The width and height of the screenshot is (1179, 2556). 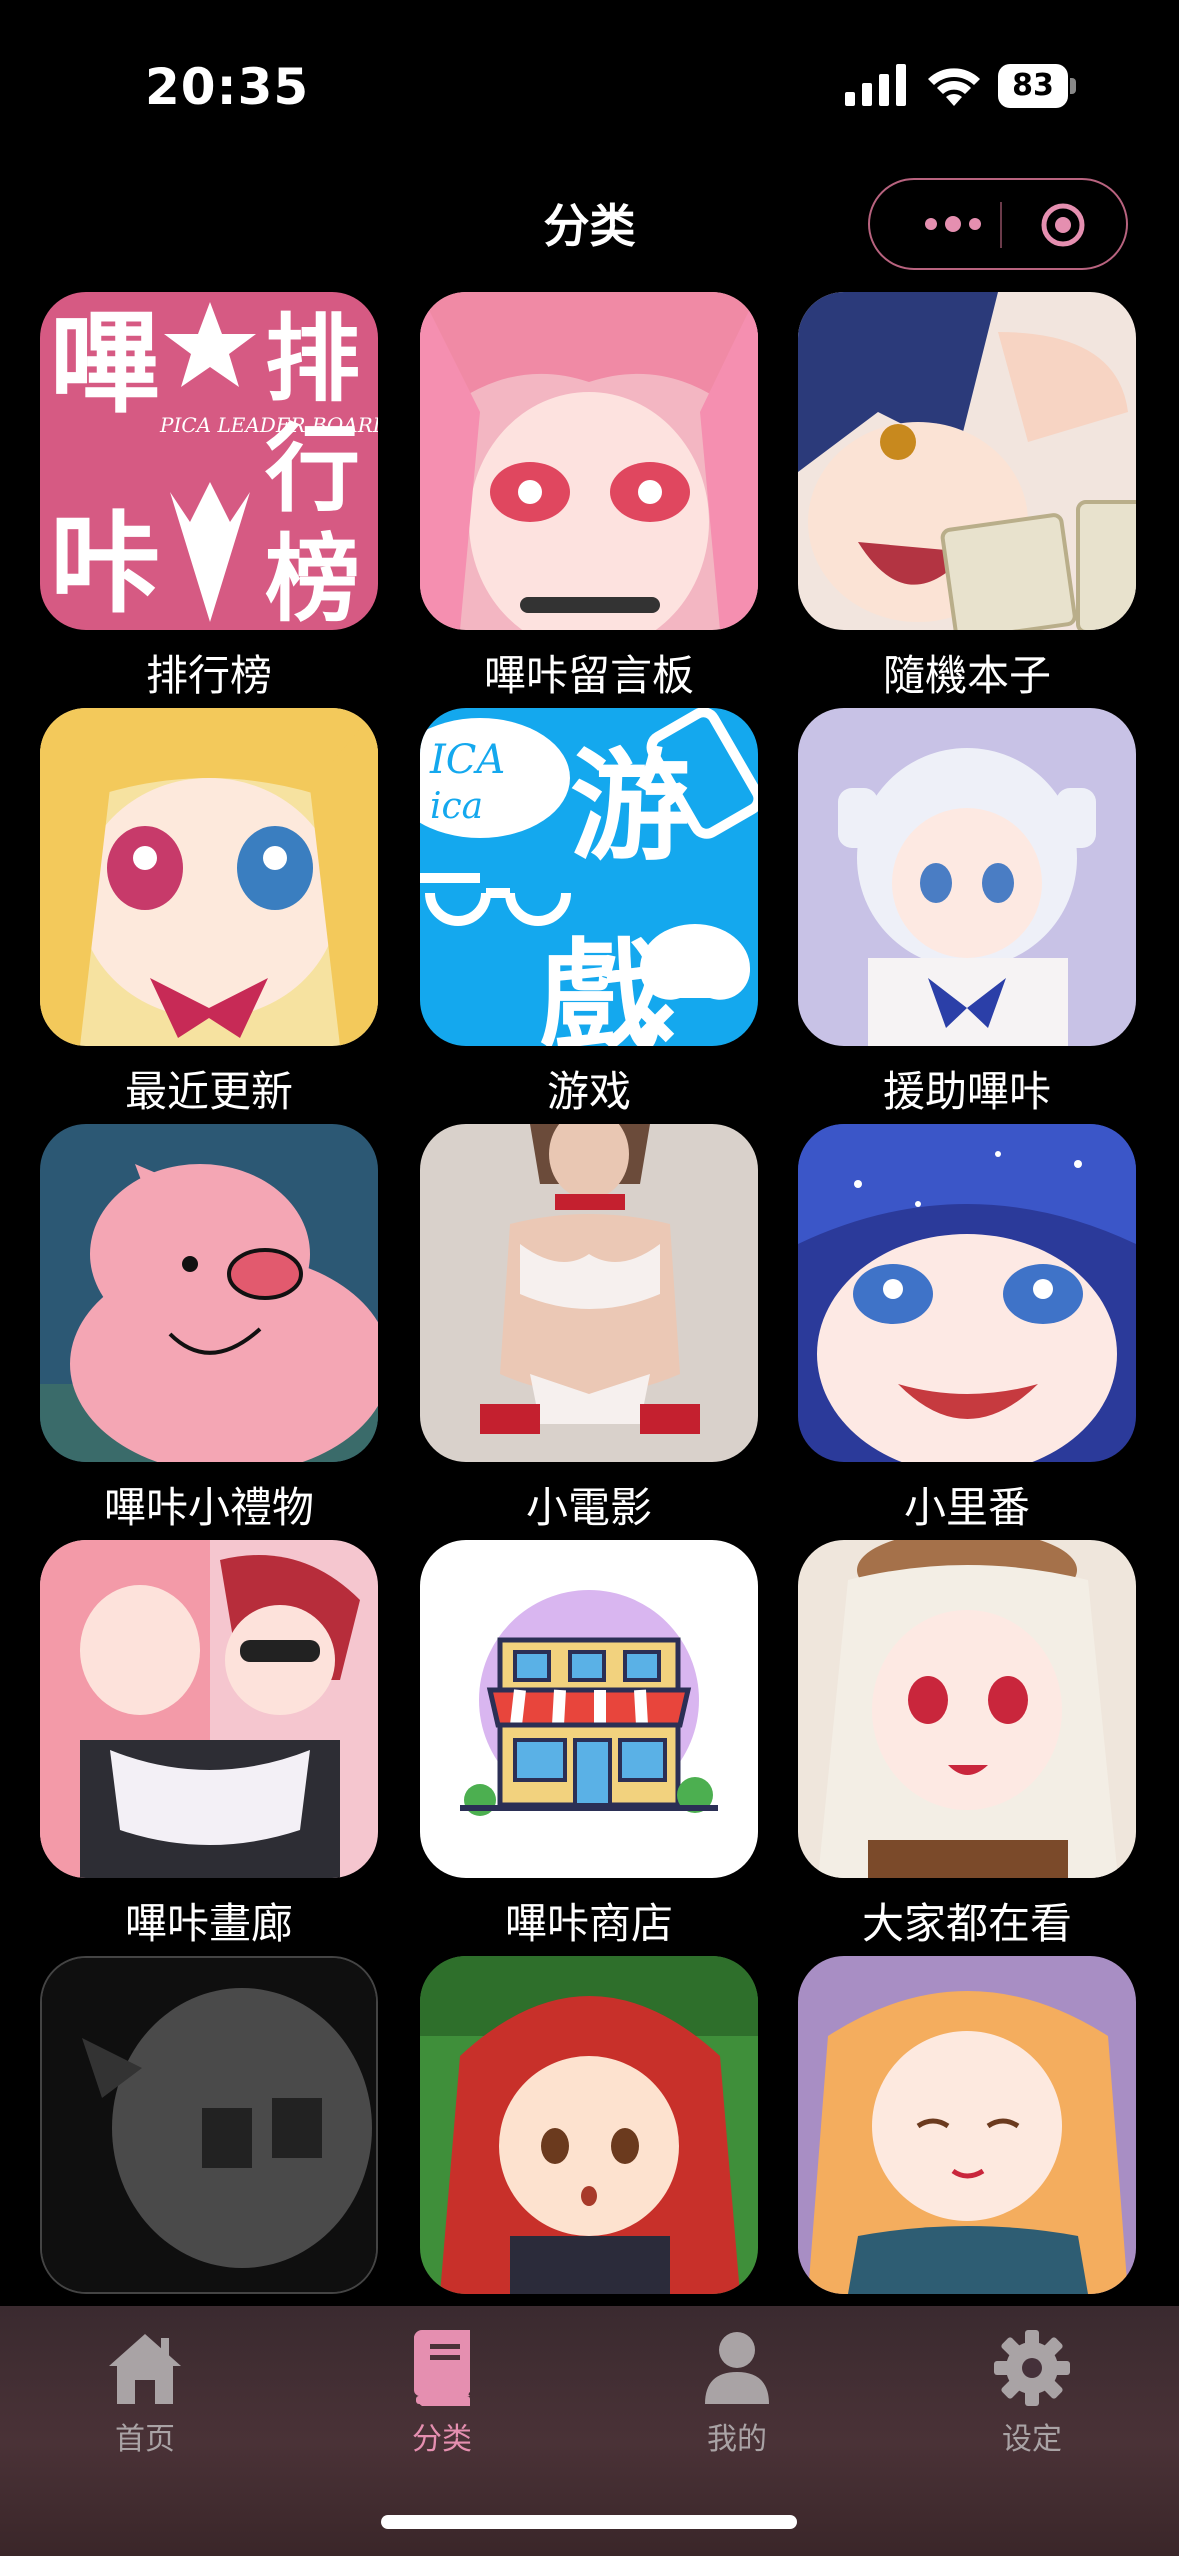 I want to click on battery-level: 83, so click(x=1033, y=85).